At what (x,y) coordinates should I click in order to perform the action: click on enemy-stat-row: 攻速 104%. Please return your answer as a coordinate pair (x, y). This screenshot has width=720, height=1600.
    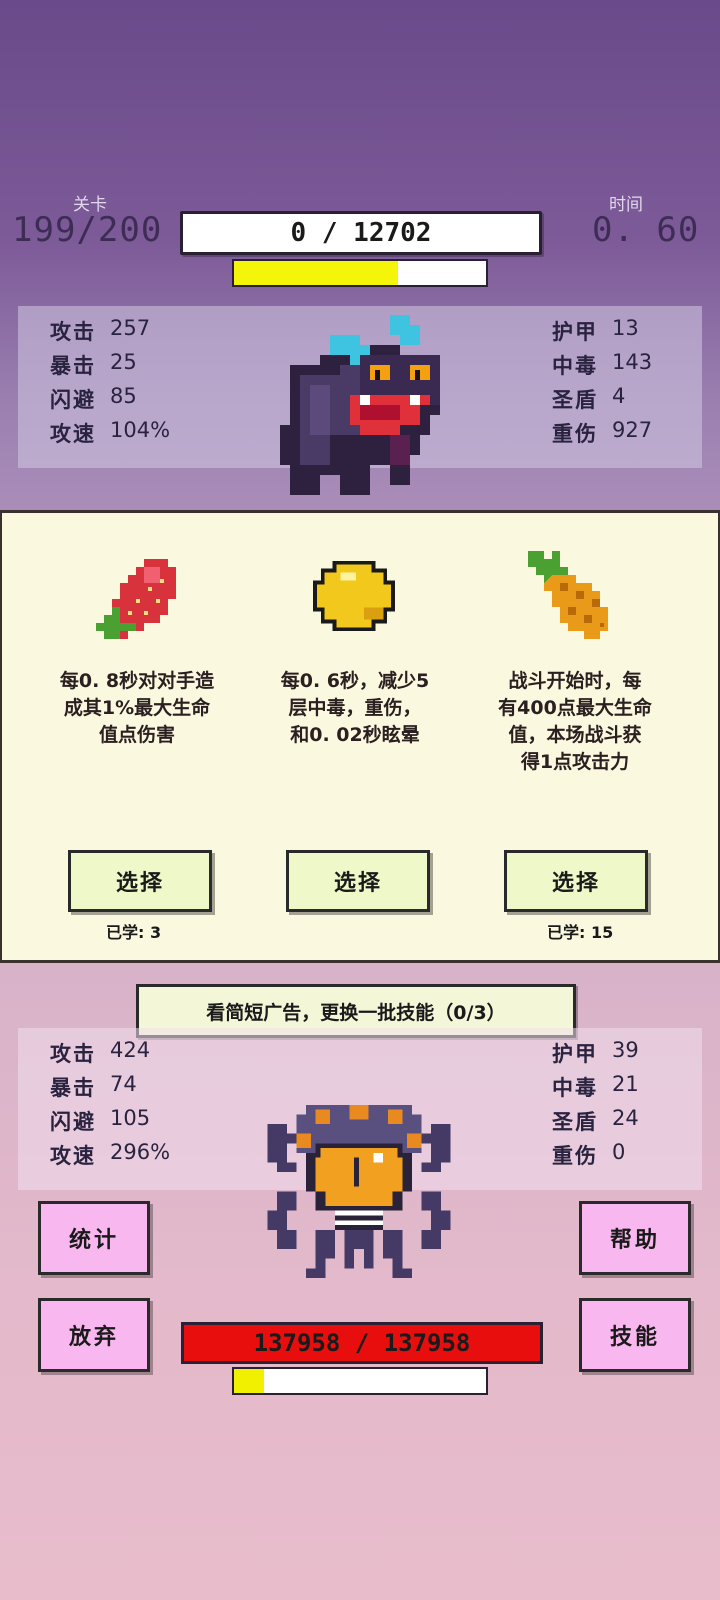
    Looking at the image, I should click on (110, 433).